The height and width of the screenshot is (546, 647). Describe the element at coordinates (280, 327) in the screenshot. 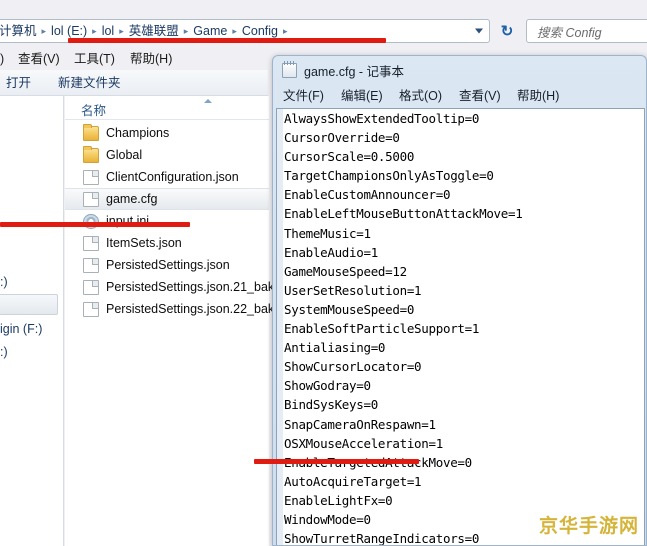

I see `notepad-left-gutter` at that location.